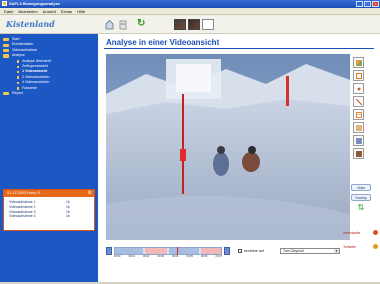 The image size is (380, 284). What do you see at coordinates (22, 216) in the screenshot?
I see `recording-label: Videoaufnahme 4` at bounding box center [22, 216].